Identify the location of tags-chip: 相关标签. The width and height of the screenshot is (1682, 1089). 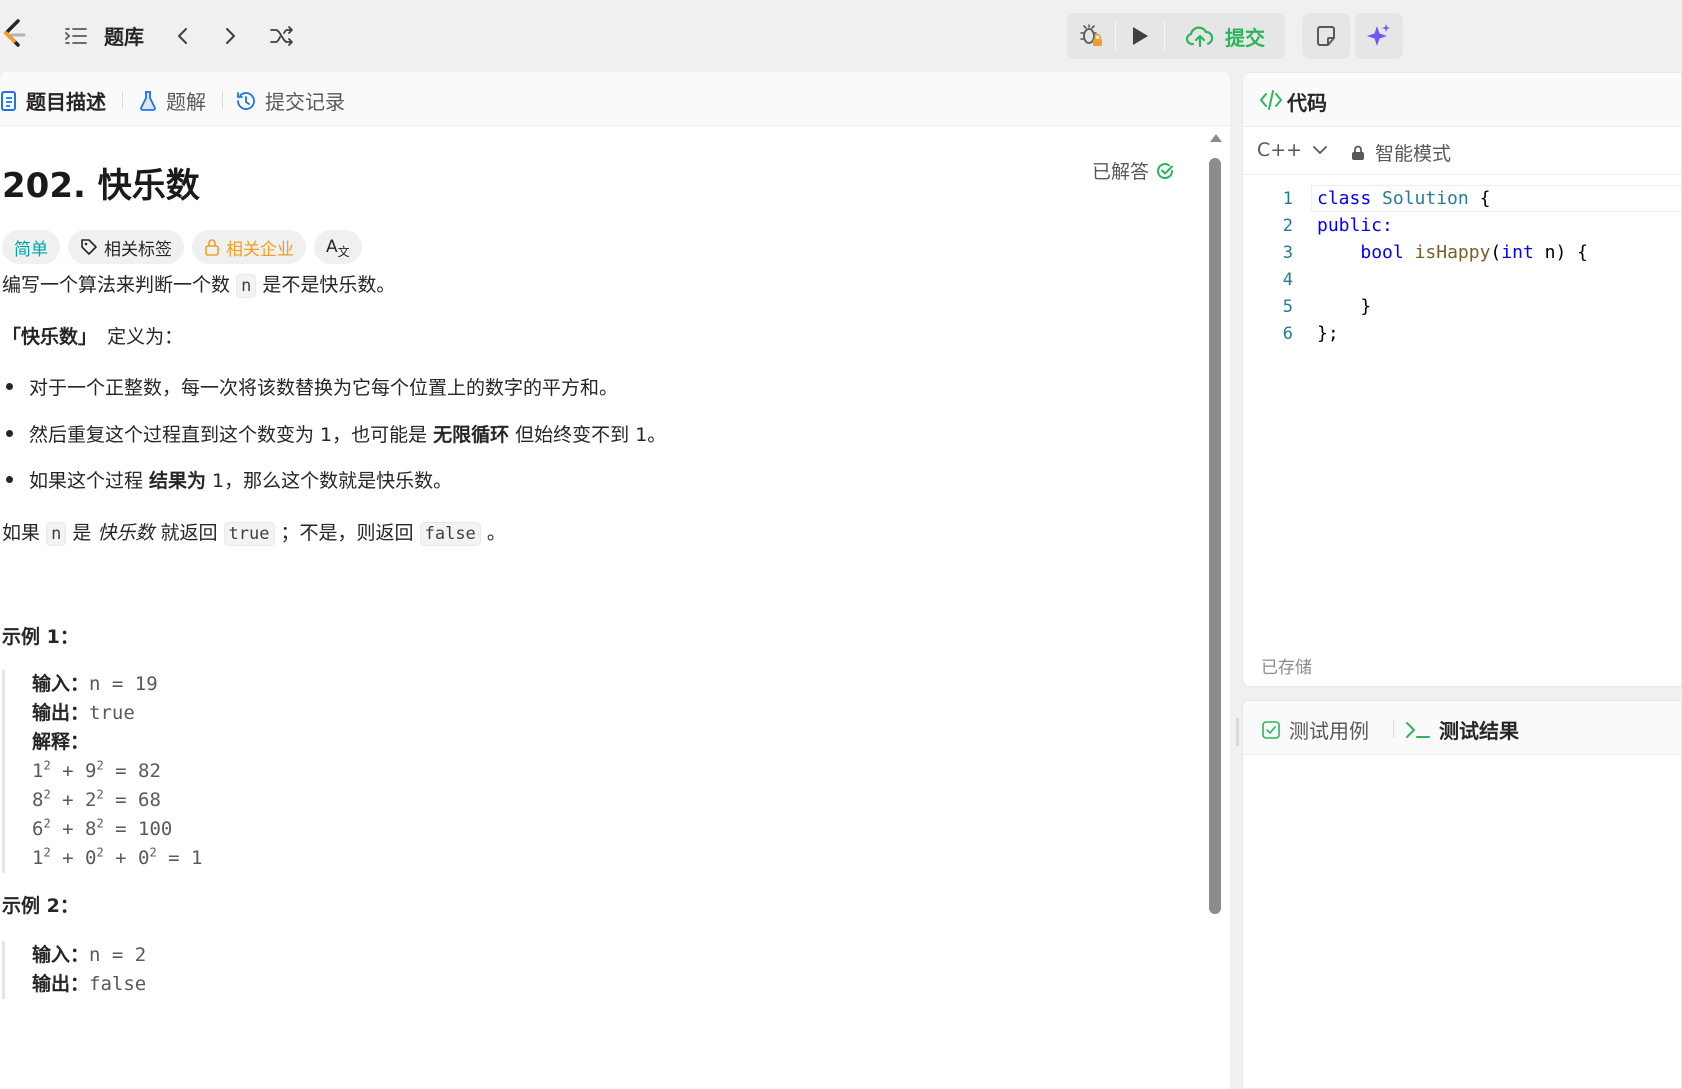
(126, 247).